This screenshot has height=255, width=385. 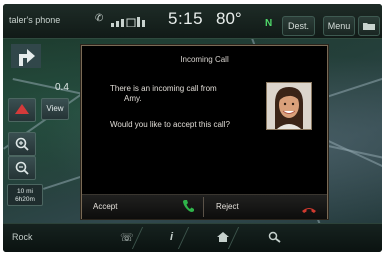 What do you see at coordinates (204, 59) in the screenshot?
I see `dialog-title: Incoming Call` at bounding box center [204, 59].